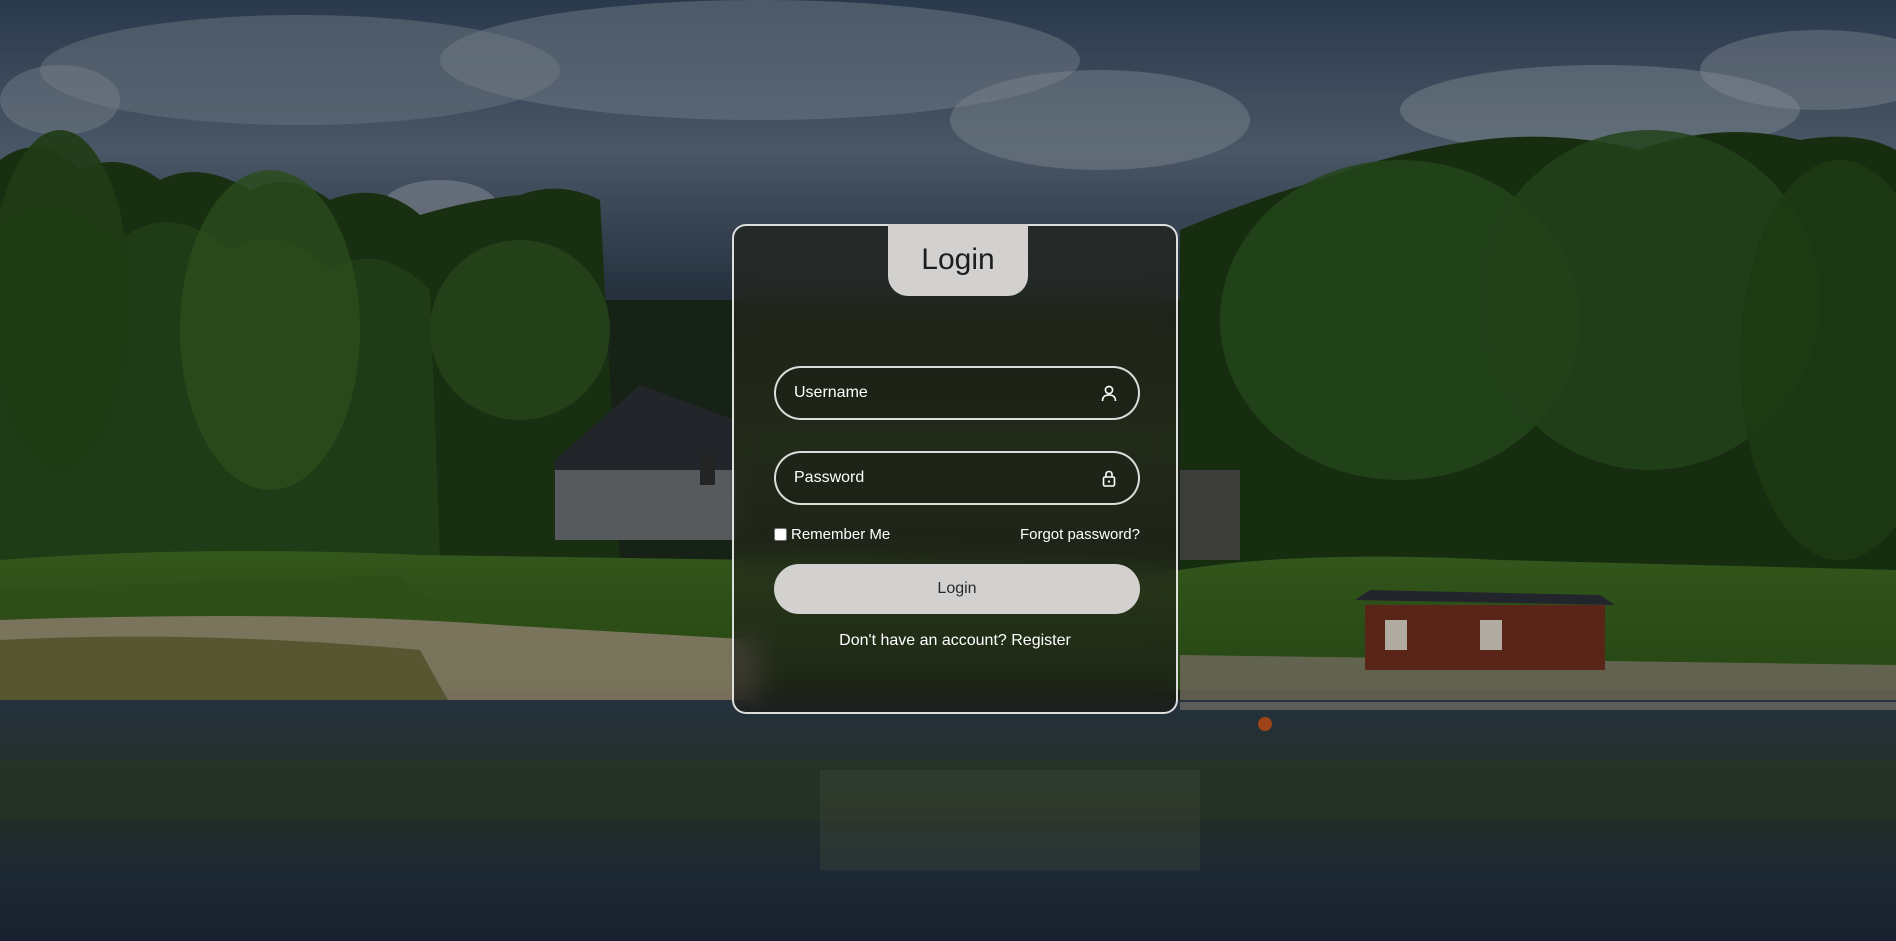  I want to click on login-title: Login, so click(958, 259).